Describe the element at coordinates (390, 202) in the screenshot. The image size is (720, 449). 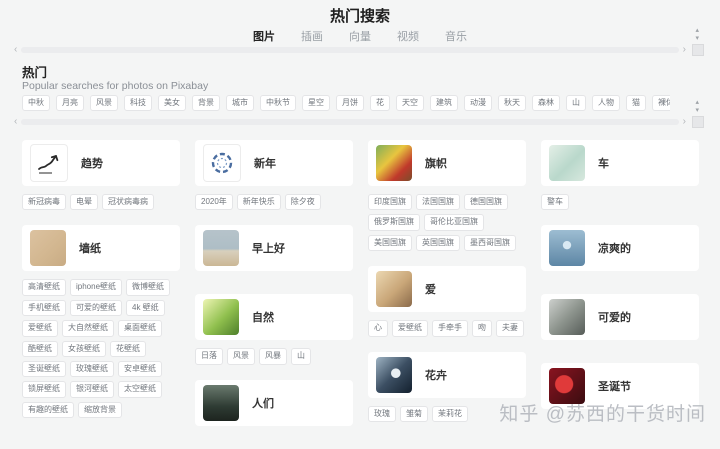
I see `search-tag: 印度国旗` at that location.